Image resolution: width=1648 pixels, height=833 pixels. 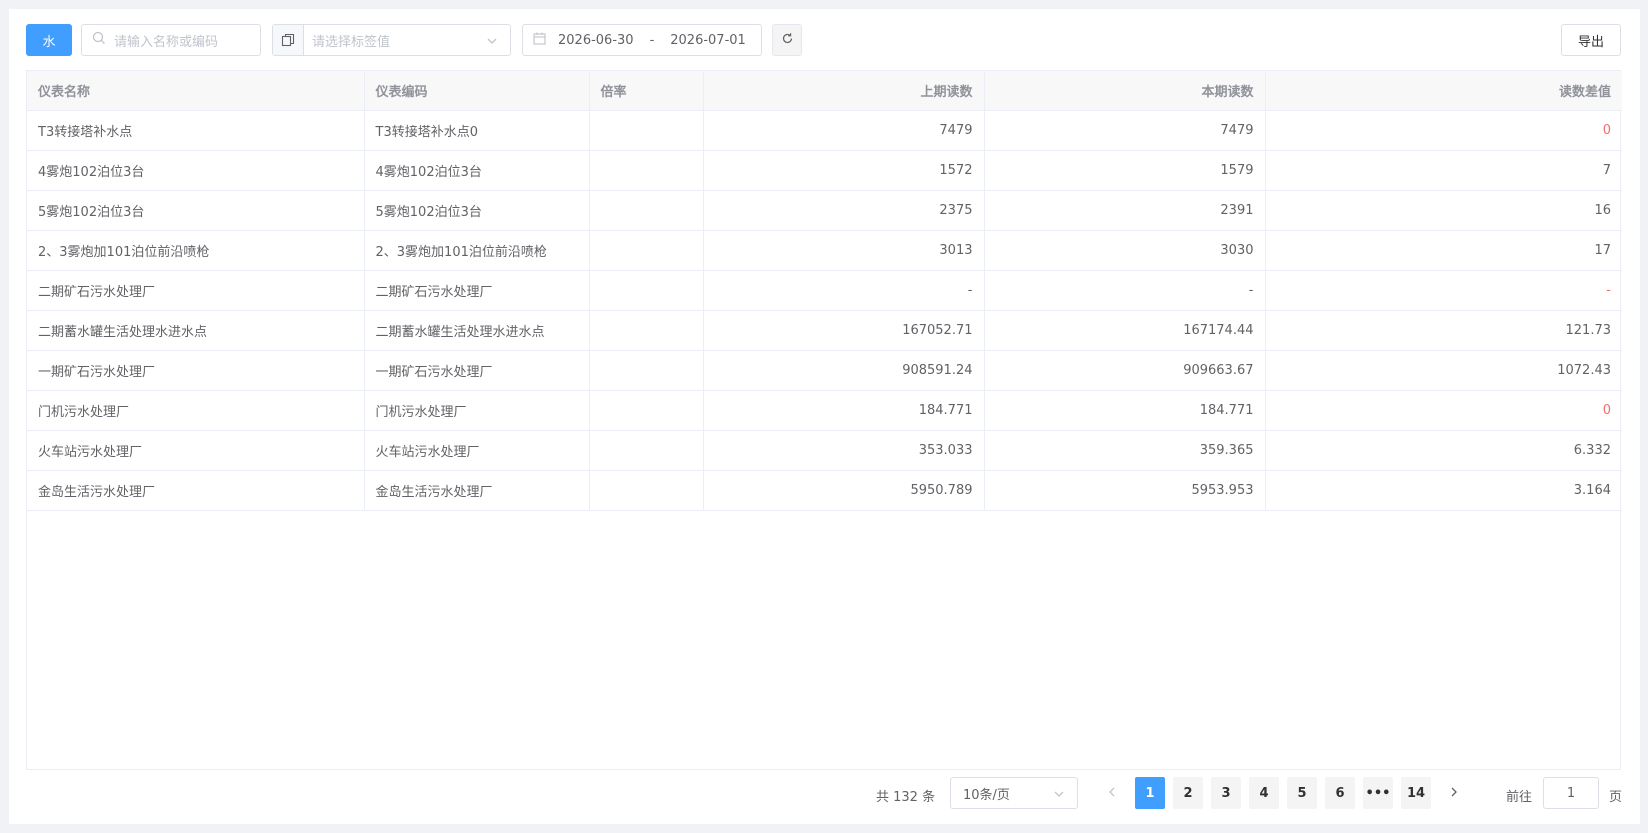 What do you see at coordinates (196, 410) in the screenshot?
I see `cell-meter-name: 门机污水处理厂` at bounding box center [196, 410].